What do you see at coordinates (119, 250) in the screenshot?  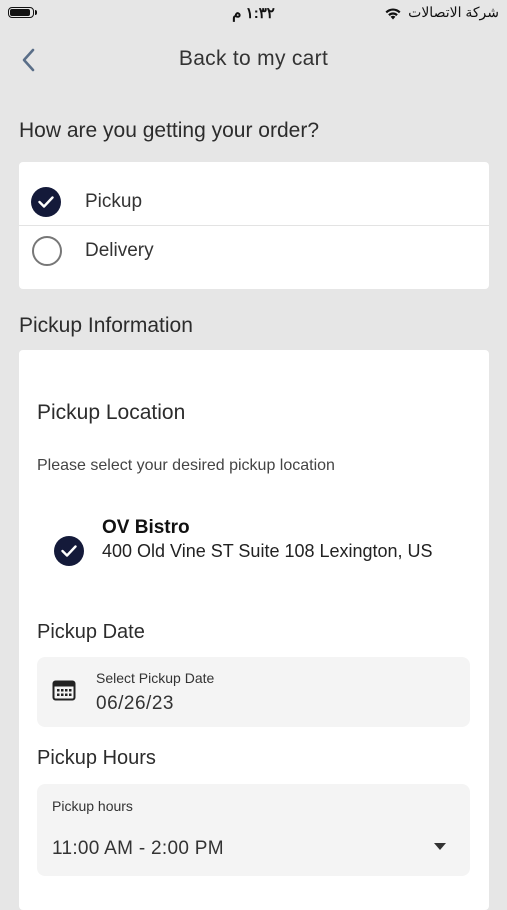 I see `delivery-option-label: Delivery` at bounding box center [119, 250].